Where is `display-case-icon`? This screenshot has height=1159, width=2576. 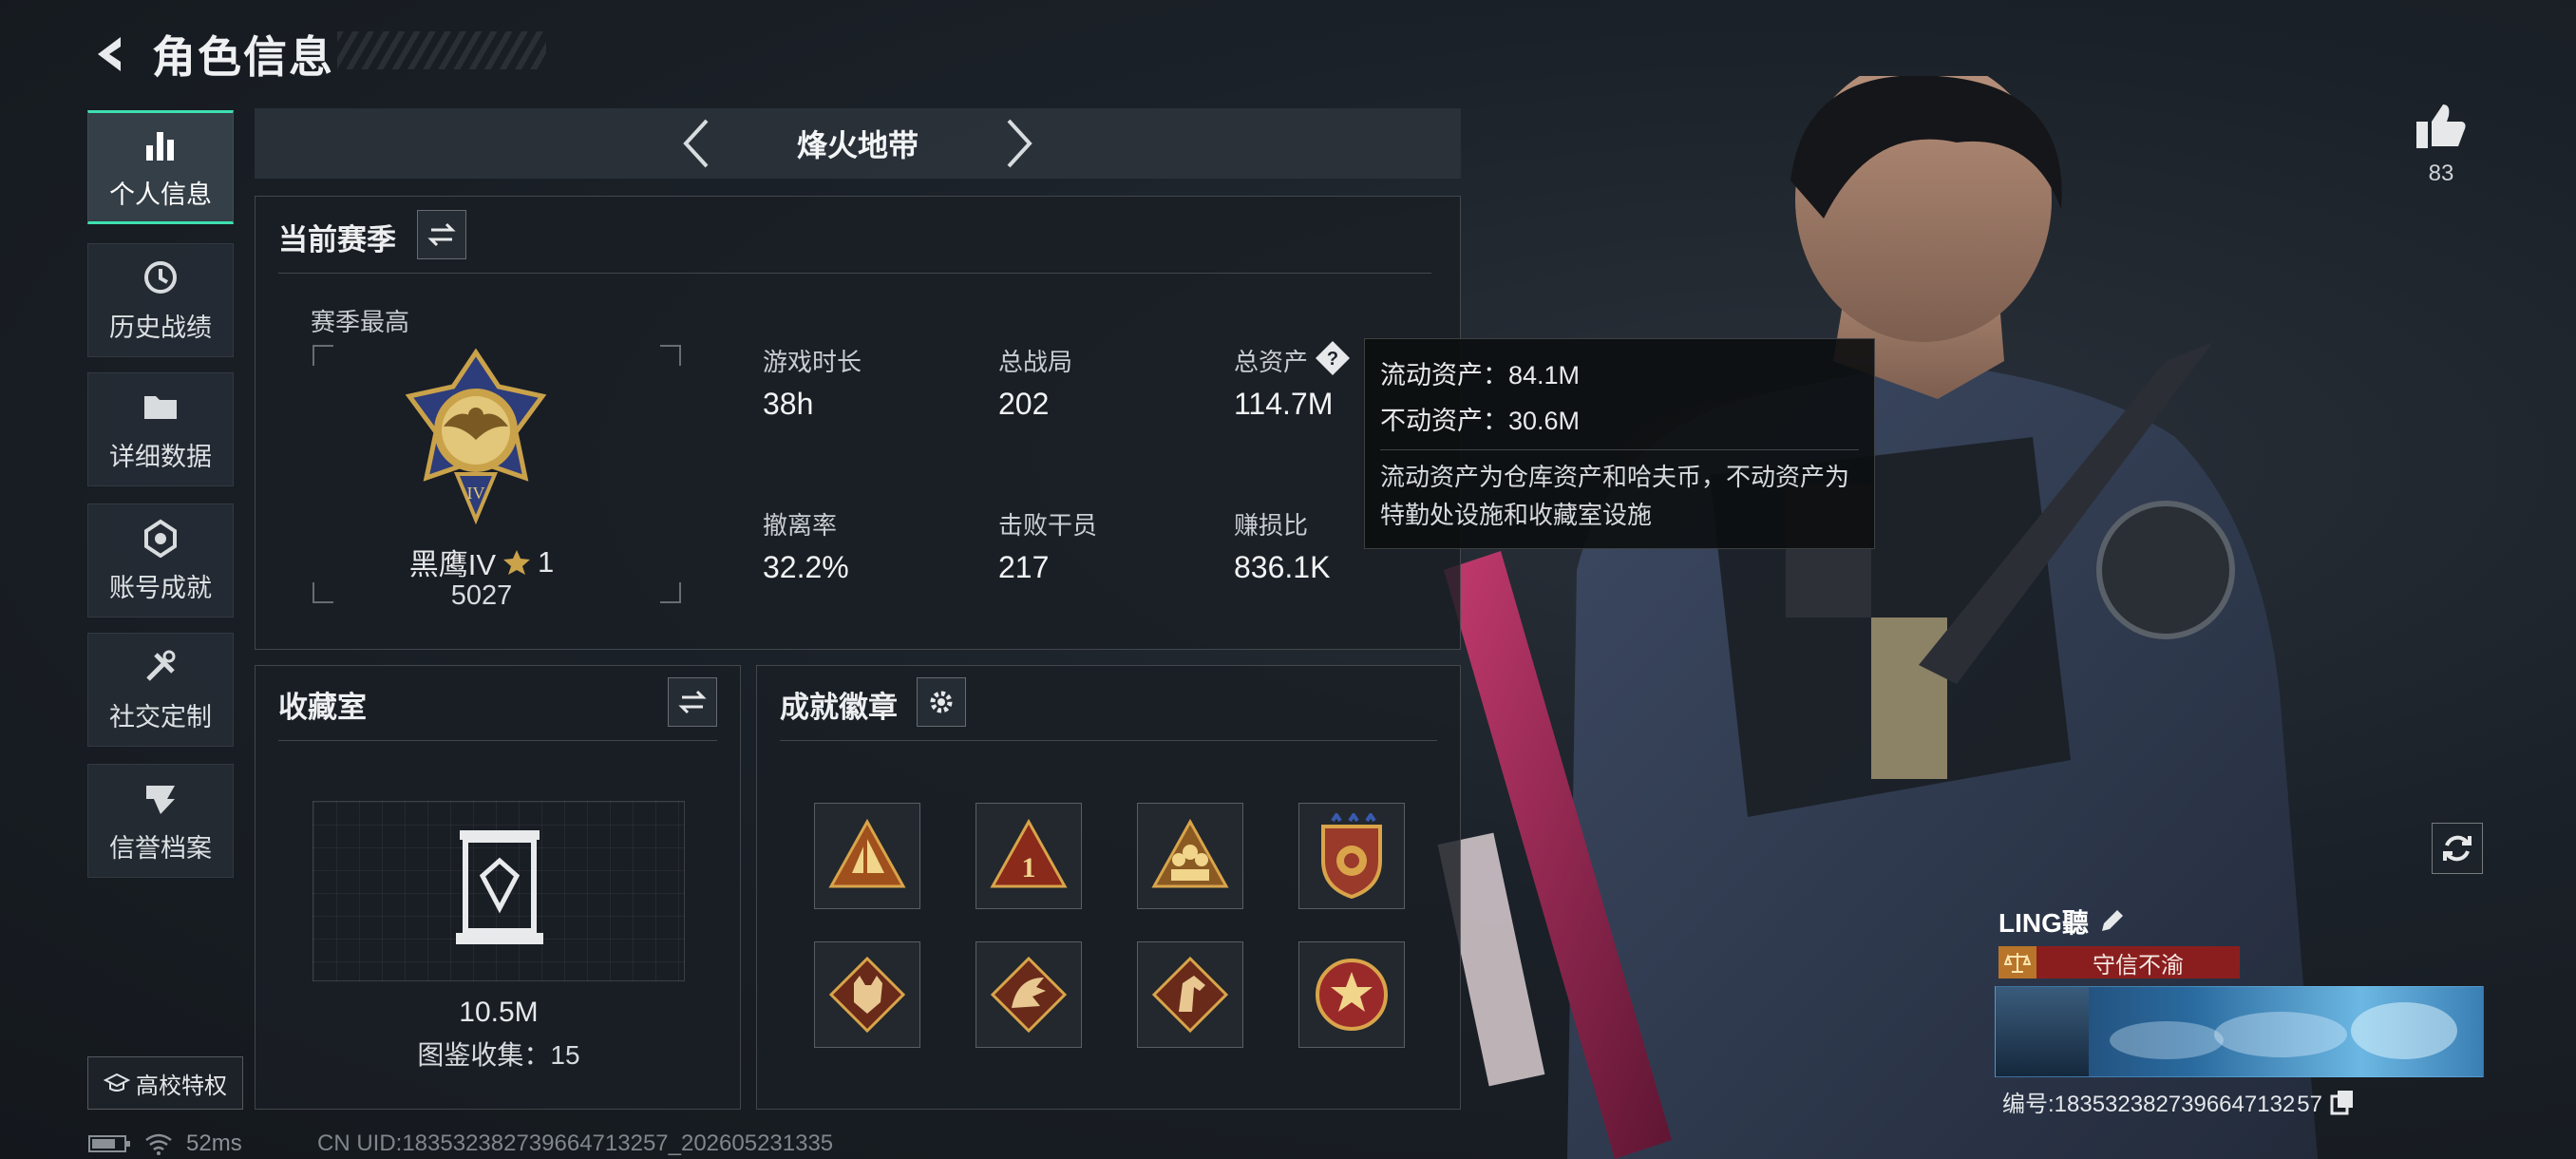 display-case-icon is located at coordinates (499, 887).